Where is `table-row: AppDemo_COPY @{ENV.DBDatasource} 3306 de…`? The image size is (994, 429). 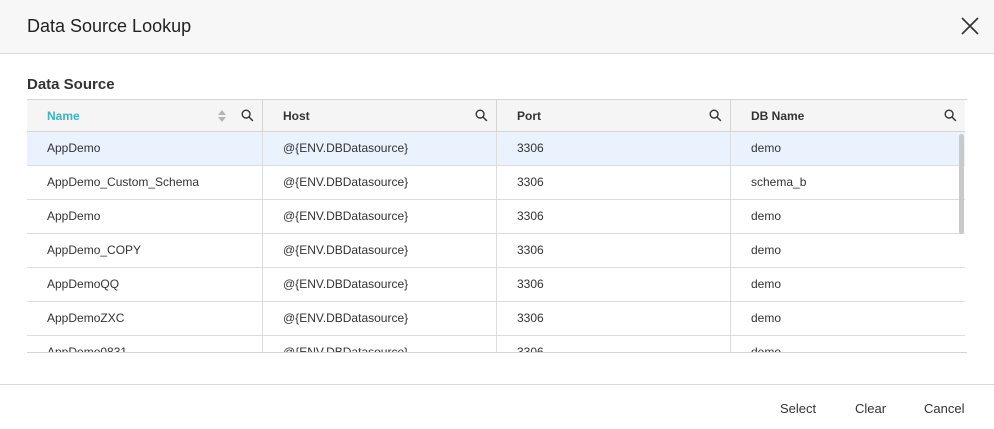 table-row: AppDemo_COPY @{ENV.DBDatasource} 3306 de… is located at coordinates (496, 251).